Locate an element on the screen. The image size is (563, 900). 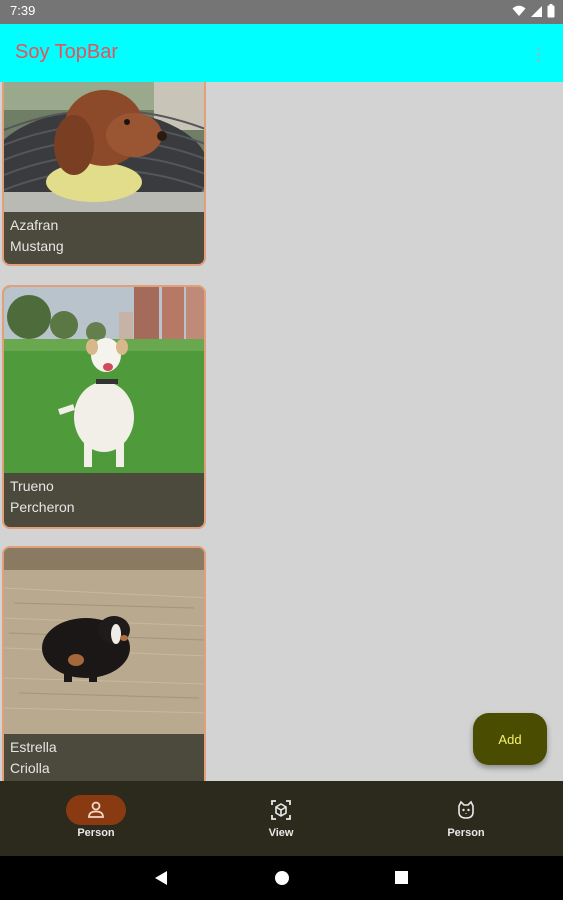
bottom-navigation: Person View Person is located at coordinates (281, 818).